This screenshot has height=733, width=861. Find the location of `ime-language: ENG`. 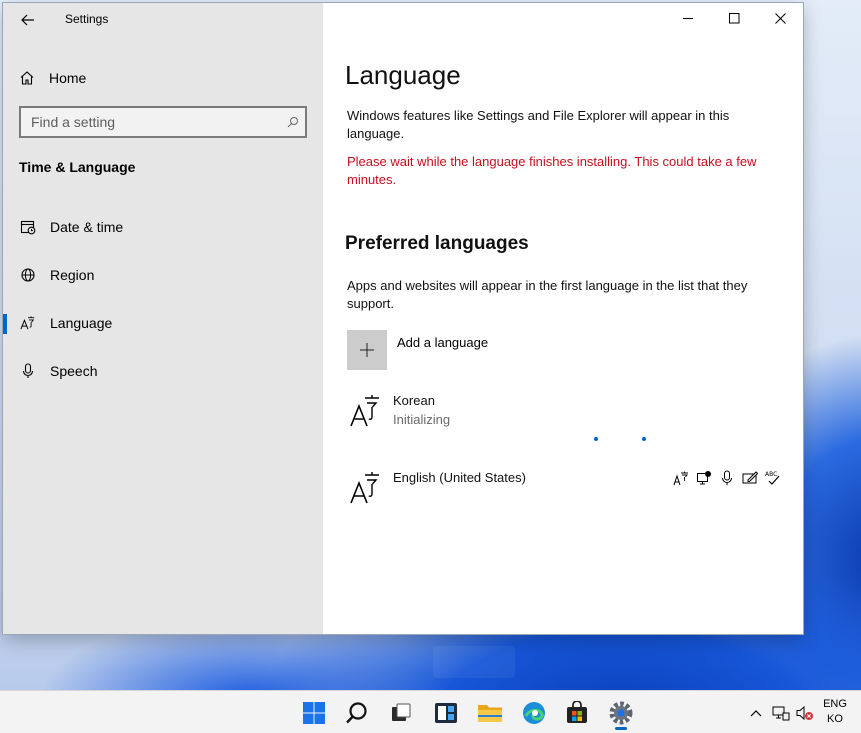

ime-language: ENG is located at coordinates (835, 704).